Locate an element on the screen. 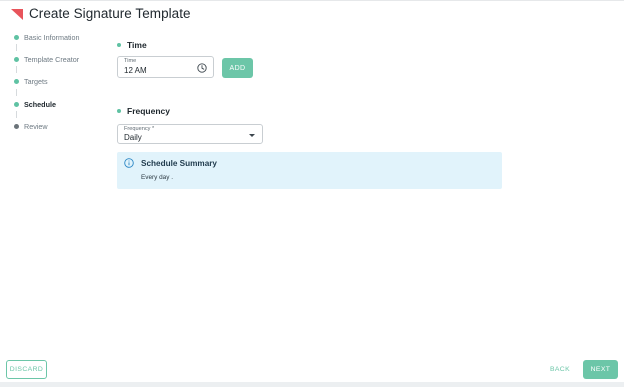  time-section-heading: Time is located at coordinates (132, 45).